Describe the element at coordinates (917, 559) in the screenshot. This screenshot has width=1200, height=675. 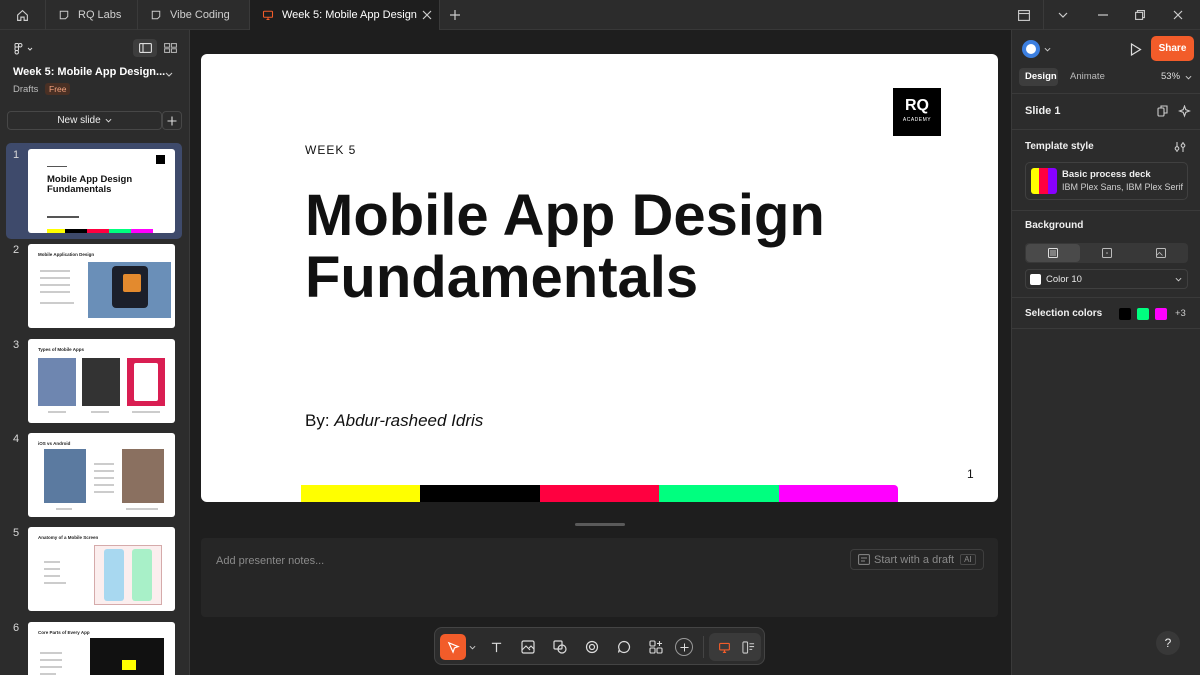
I see `start-with-draft-button: Start with a draft AI` at that location.